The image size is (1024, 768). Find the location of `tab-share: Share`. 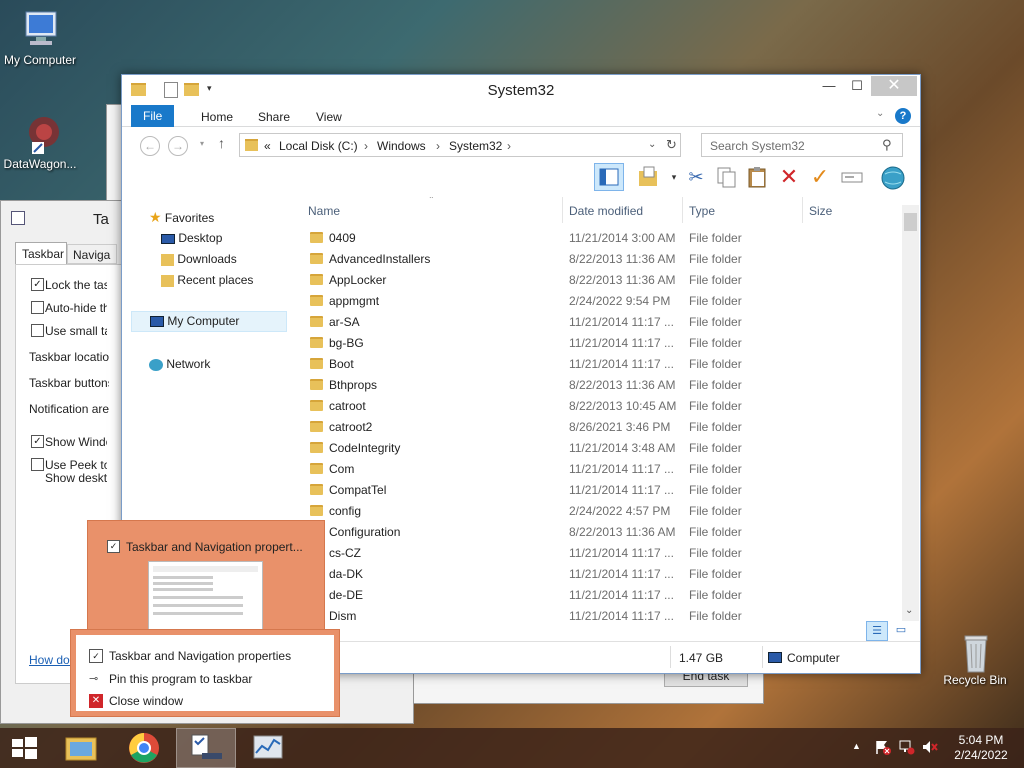

tab-share: Share is located at coordinates (274, 117).